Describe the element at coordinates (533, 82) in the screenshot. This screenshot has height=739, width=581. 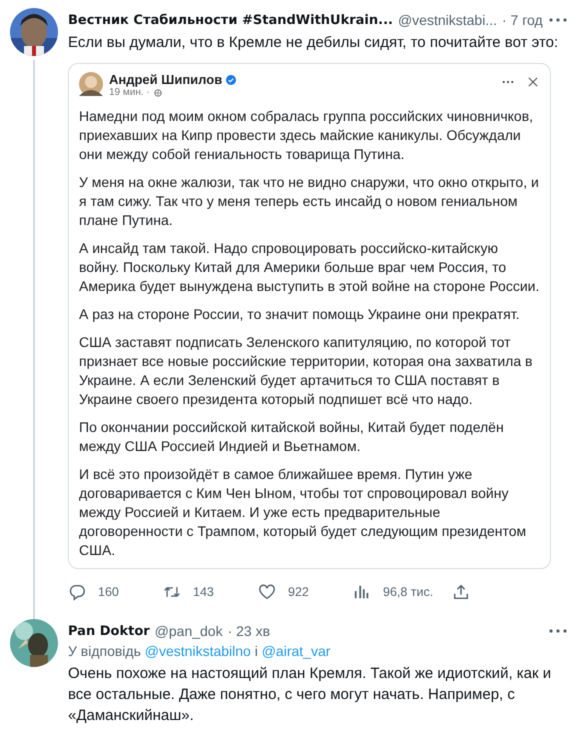
I see `close-icon` at that location.